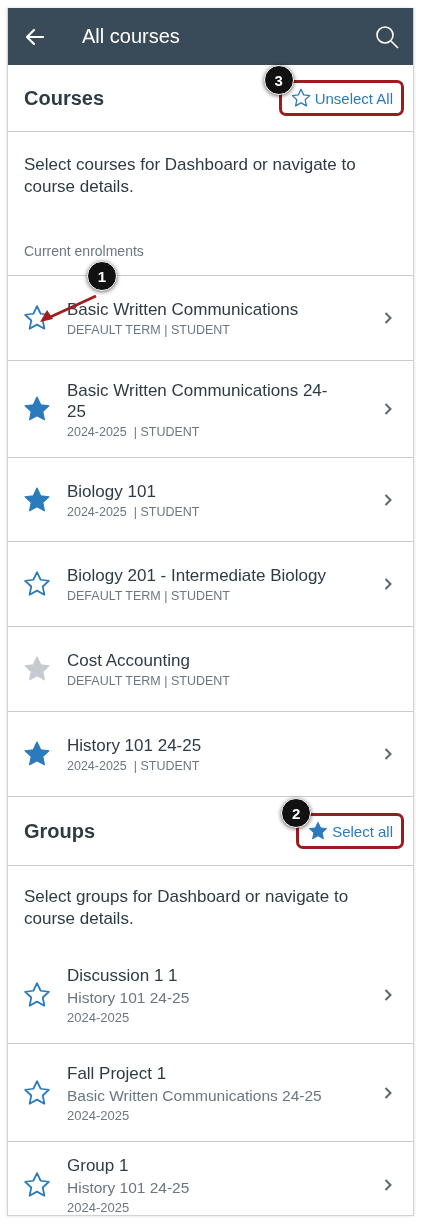 The height and width of the screenshot is (1225, 421). Describe the element at coordinates (64, 98) in the screenshot. I see `section-heading: Courses` at that location.